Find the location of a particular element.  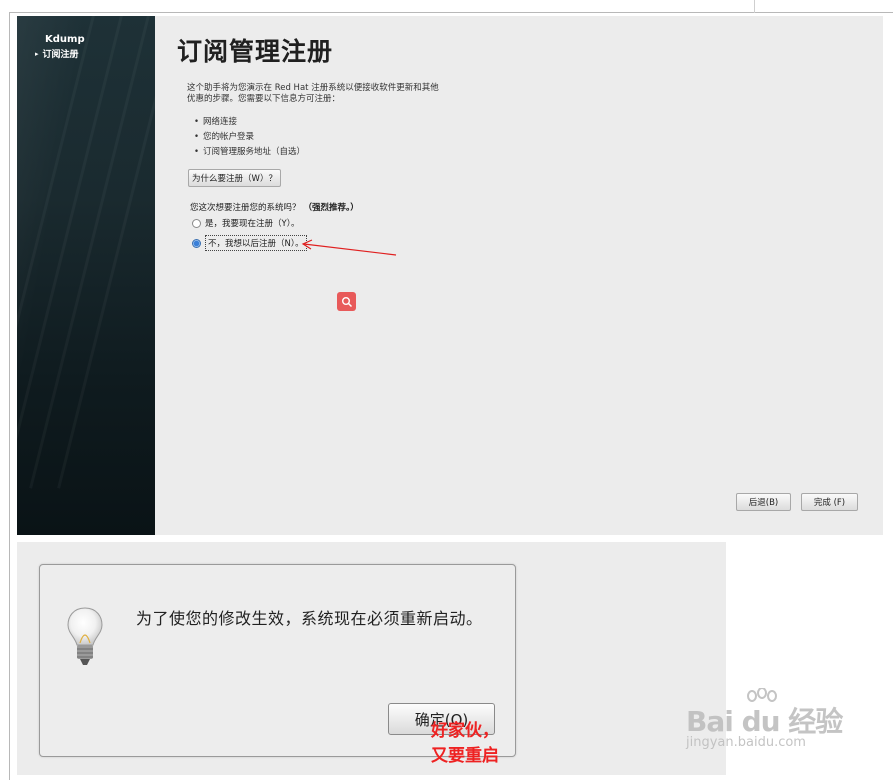

page-title: 订阅管理注册 is located at coordinates (255, 51).